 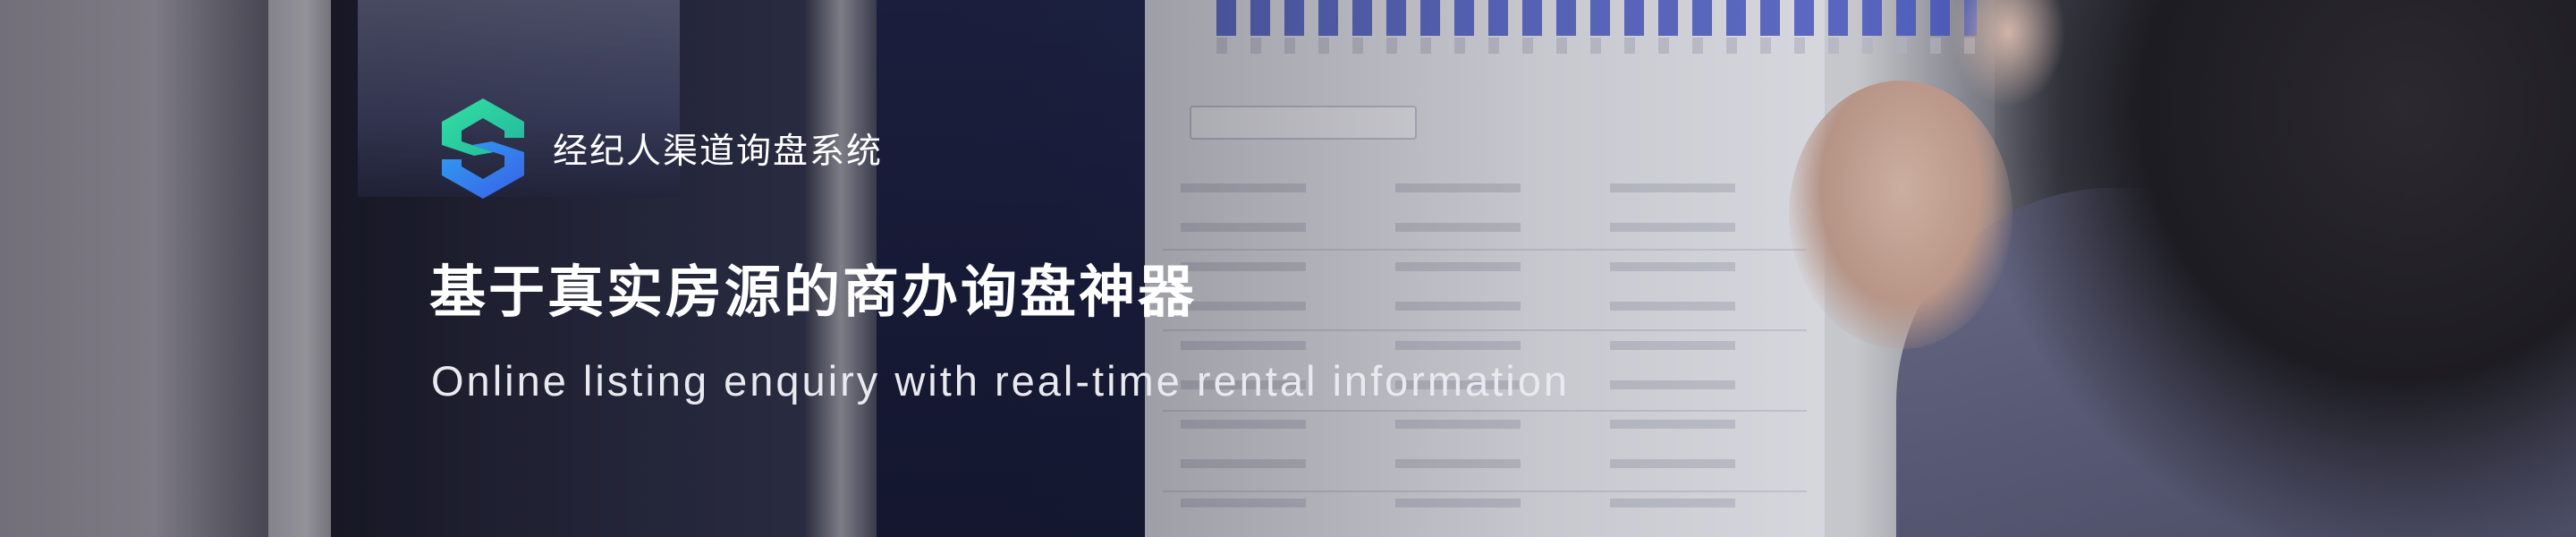 I want to click on hero-headline: 基于真实房源的商办询盘神器, so click(x=813, y=292).